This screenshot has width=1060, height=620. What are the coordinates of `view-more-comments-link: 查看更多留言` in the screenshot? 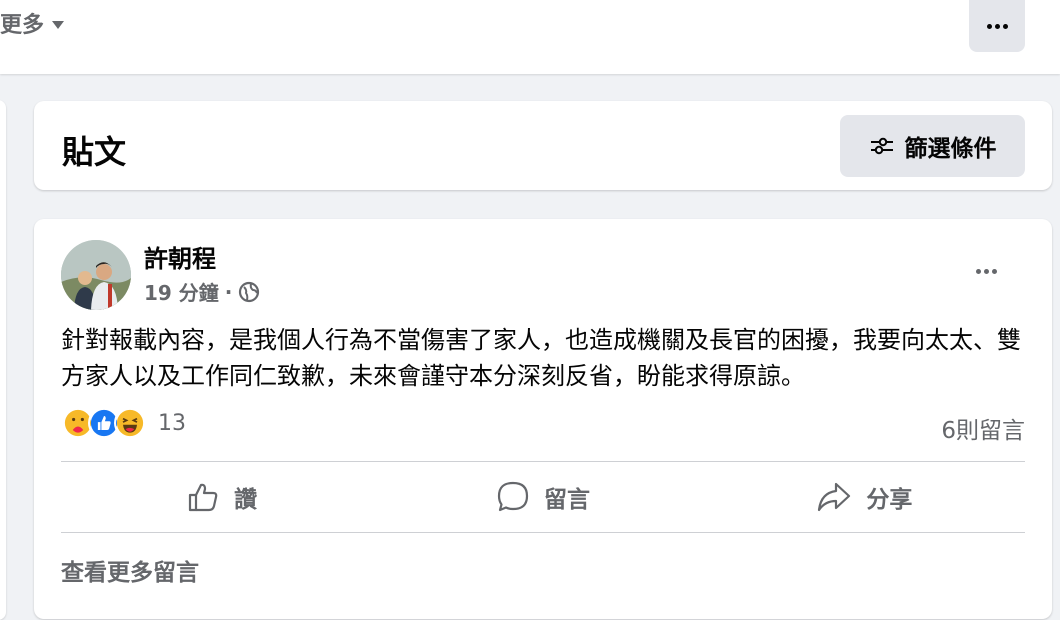 It's located at (130, 570).